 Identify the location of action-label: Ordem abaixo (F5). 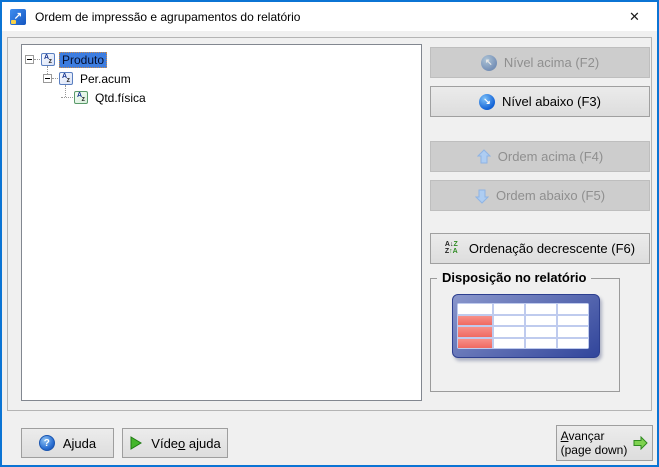
(550, 195).